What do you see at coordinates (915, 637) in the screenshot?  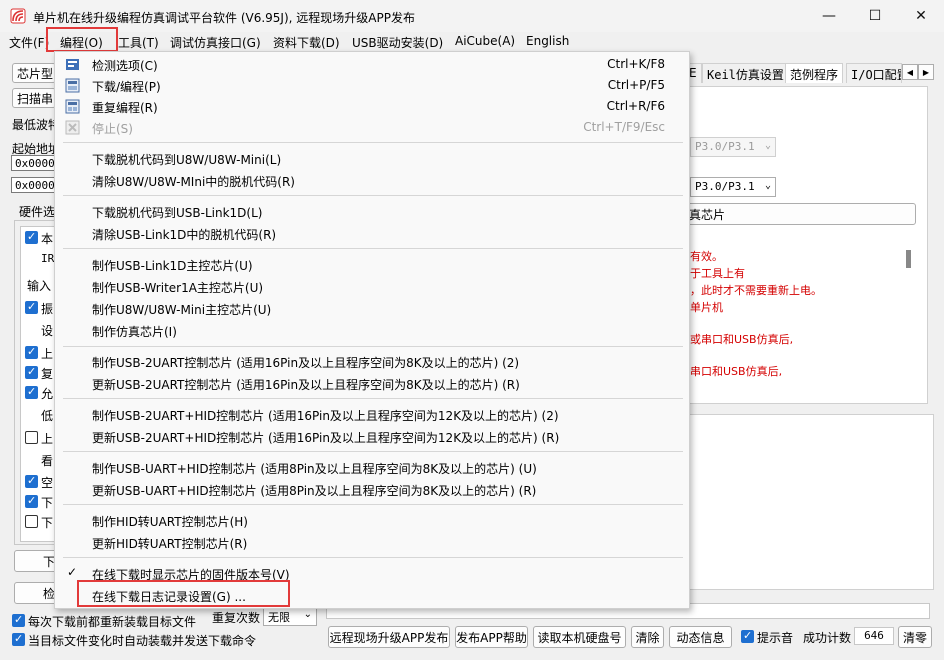 I see `reset-count-button: 清零` at bounding box center [915, 637].